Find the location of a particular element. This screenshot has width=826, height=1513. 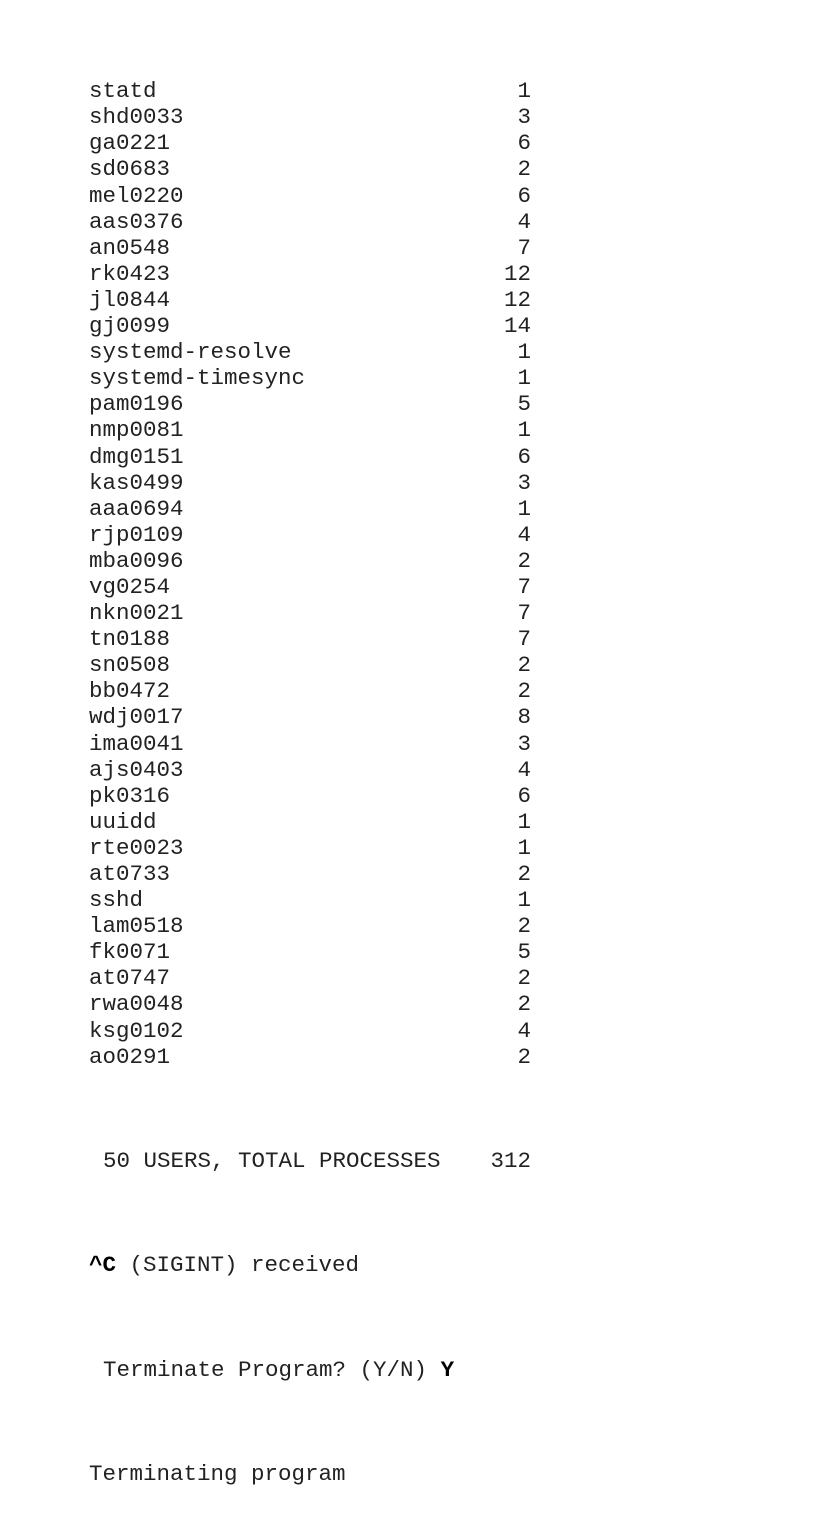

process-row: uuidd 1 is located at coordinates (310, 822).